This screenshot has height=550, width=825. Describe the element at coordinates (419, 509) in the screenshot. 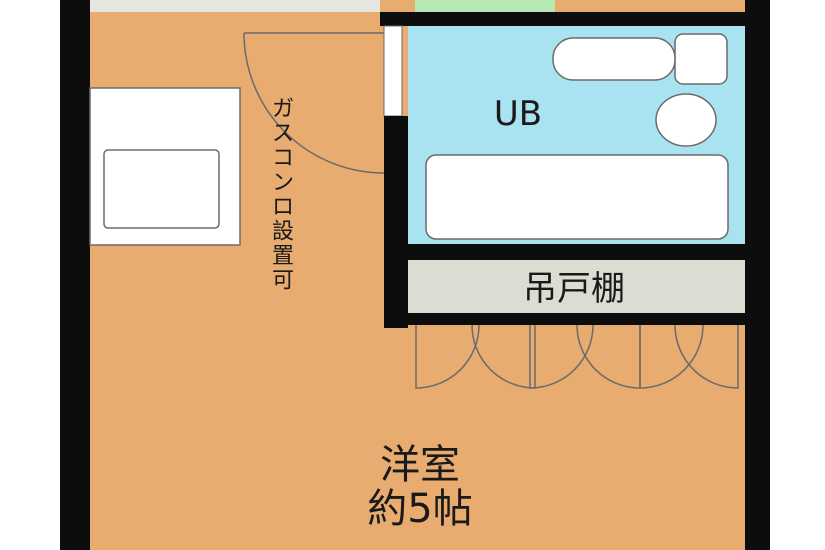

I see `room-size-label: 約5帖` at that location.